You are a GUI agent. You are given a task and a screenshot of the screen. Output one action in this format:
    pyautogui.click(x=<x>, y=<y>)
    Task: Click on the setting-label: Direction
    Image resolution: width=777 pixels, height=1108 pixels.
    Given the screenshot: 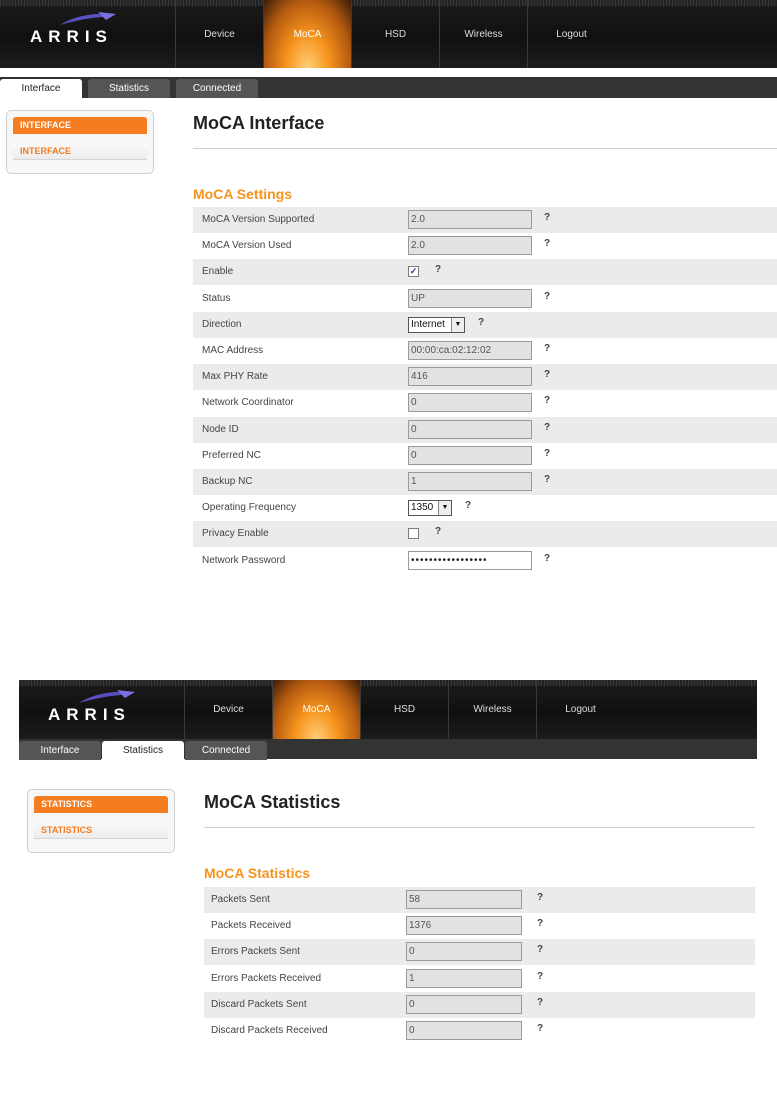 What is the action you would take?
    pyautogui.click(x=222, y=324)
    